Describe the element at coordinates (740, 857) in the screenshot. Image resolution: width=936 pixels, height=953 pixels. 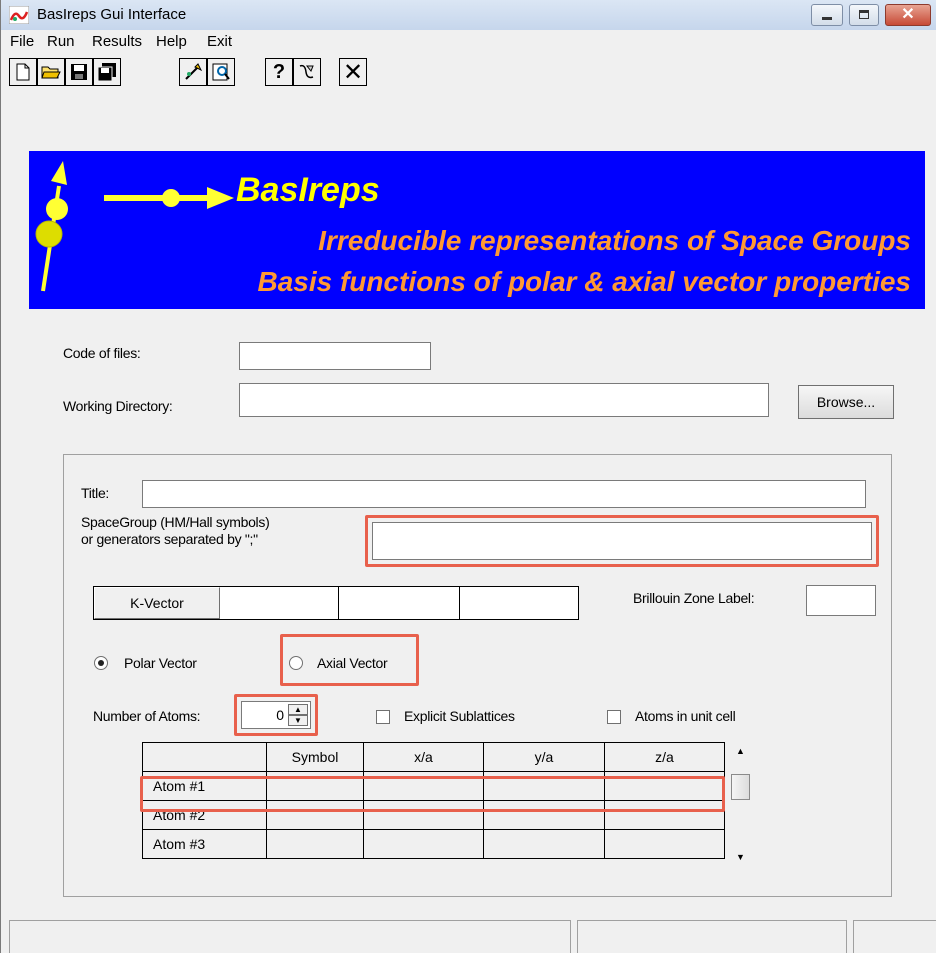
I see `scroll-down-icon: ▼` at that location.